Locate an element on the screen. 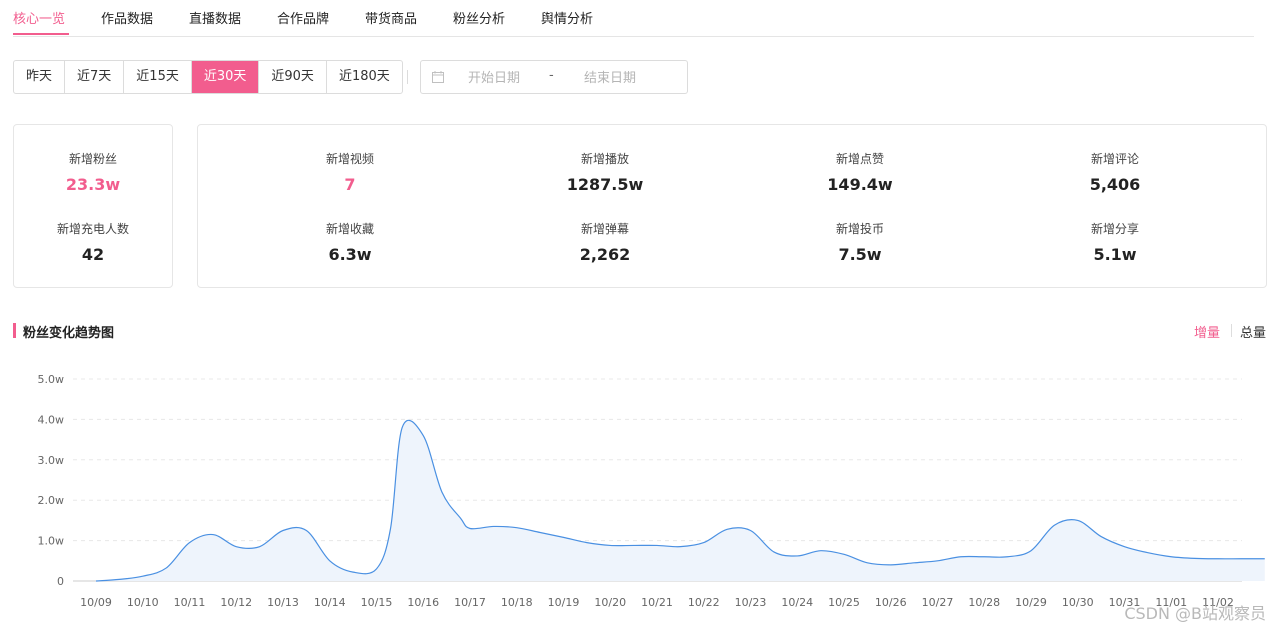  stat-label: 新增分享 is located at coordinates (1114, 229).